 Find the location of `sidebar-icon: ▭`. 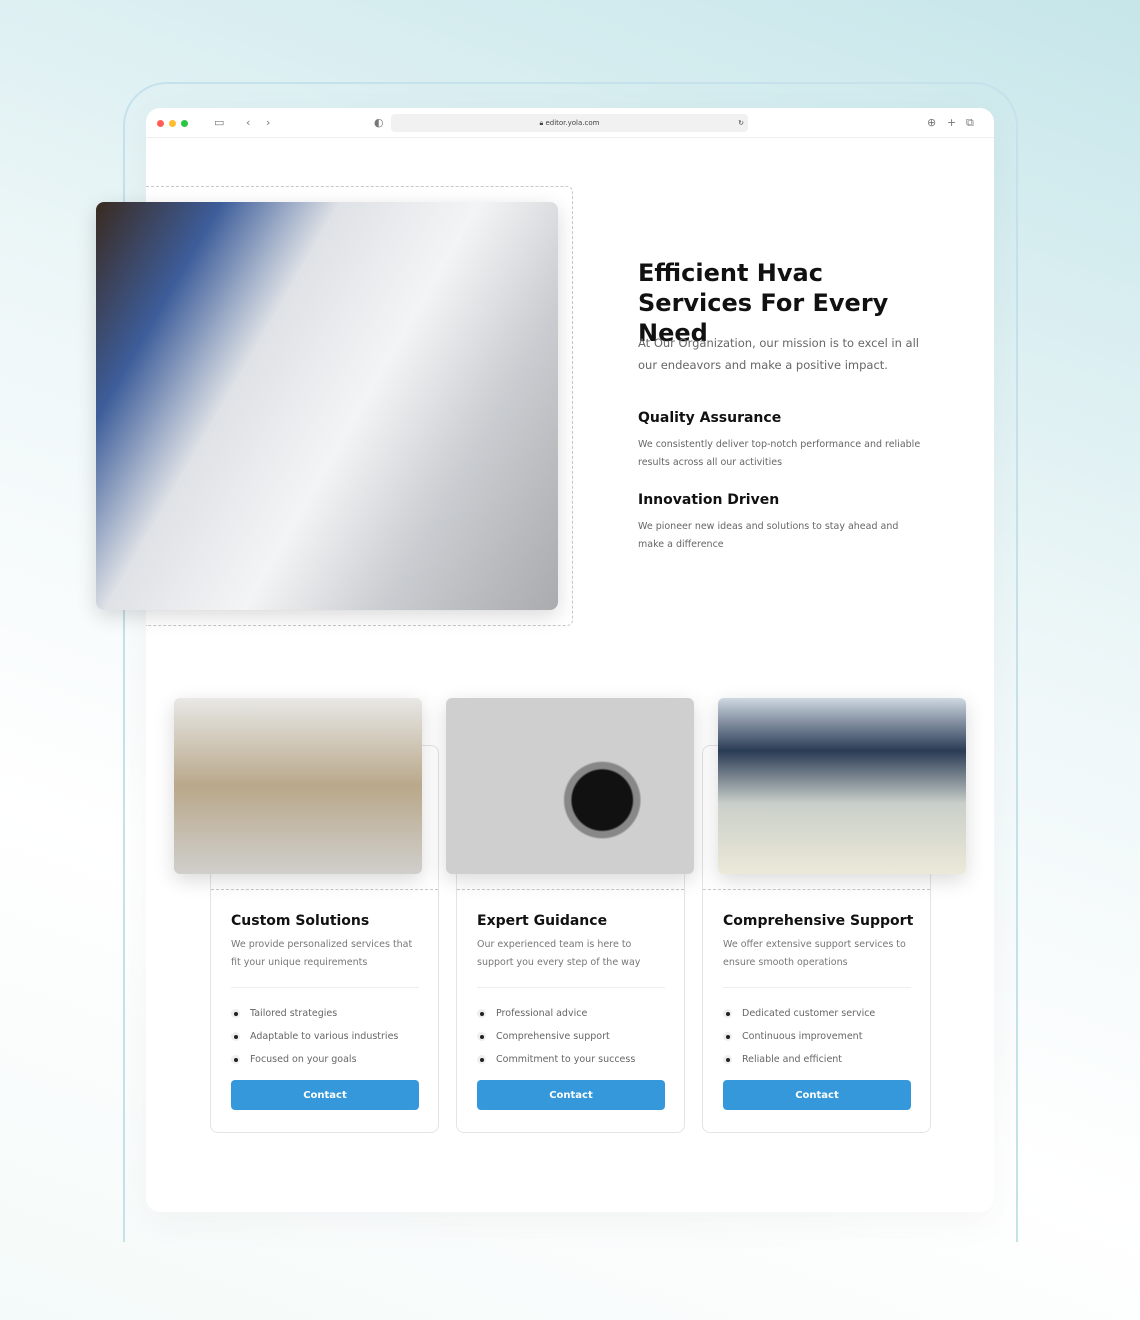

sidebar-icon: ▭ is located at coordinates (219, 123).